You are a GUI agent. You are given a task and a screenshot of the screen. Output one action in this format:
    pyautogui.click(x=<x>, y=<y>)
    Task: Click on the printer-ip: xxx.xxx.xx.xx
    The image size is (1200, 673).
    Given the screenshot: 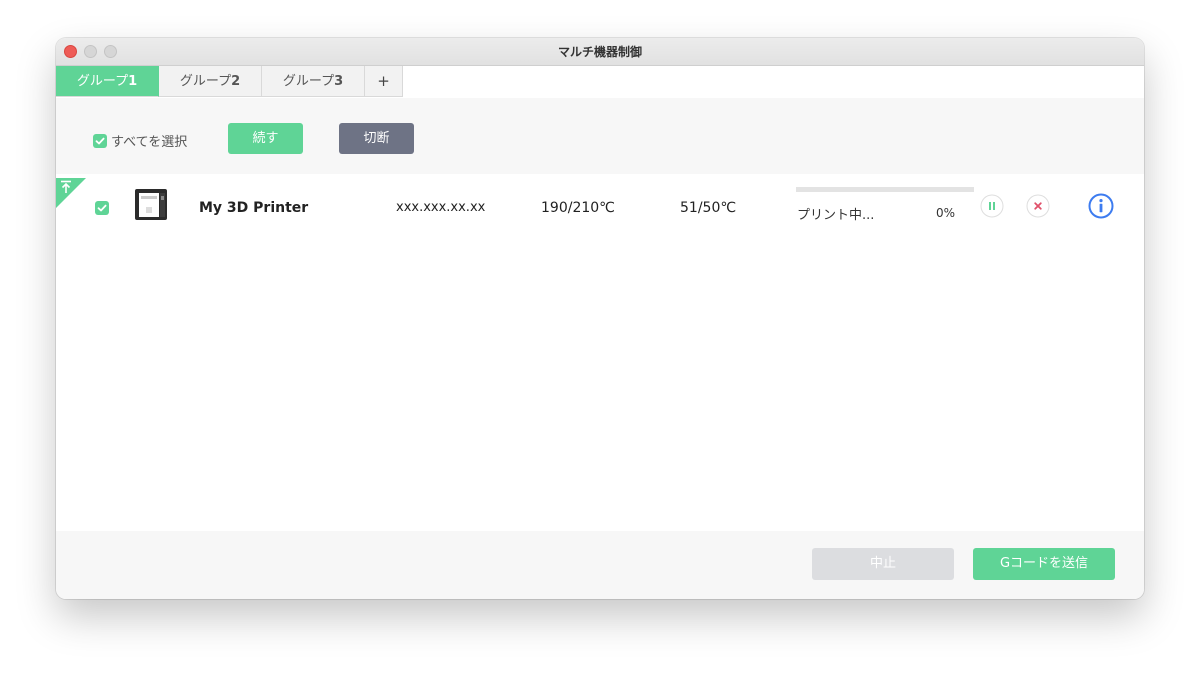 What is the action you would take?
    pyautogui.click(x=441, y=207)
    